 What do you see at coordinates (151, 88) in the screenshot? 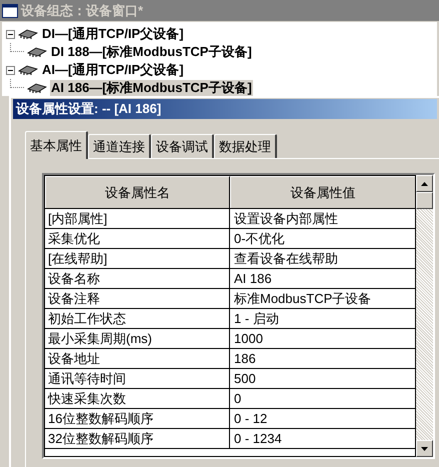
I see `tree-item: AI 186—[标准ModbusTCP子设备]` at bounding box center [151, 88].